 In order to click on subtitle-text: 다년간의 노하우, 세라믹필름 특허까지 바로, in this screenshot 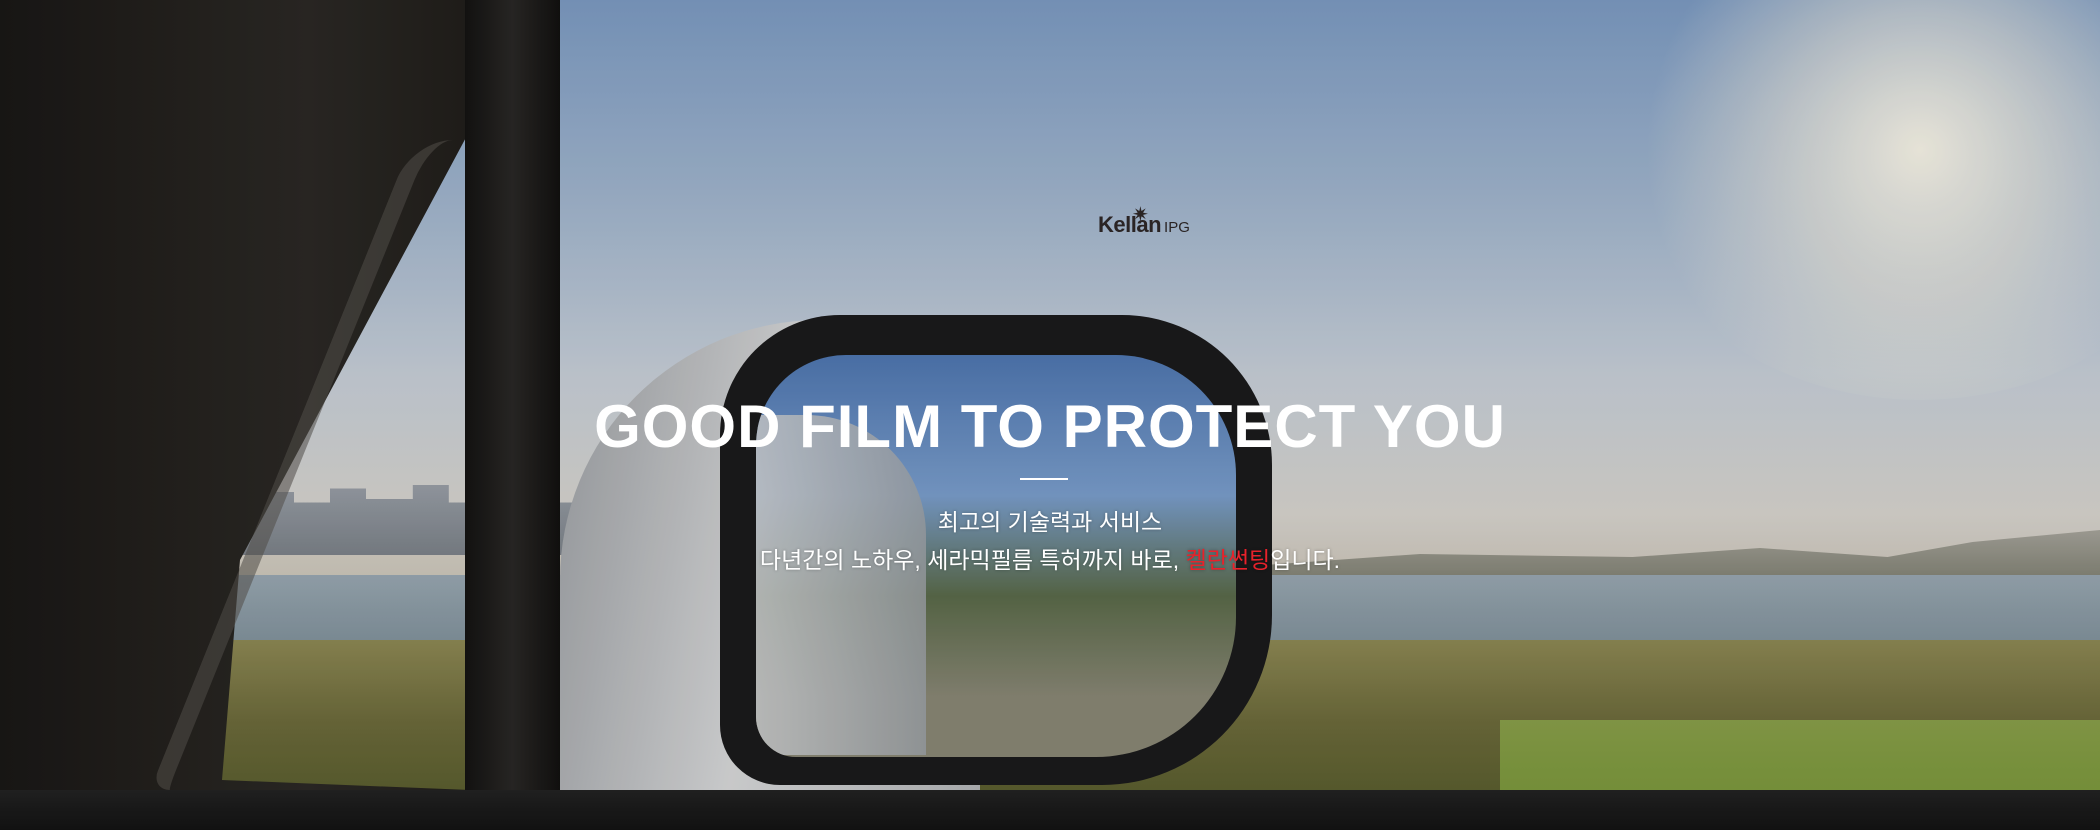, I will do `click(972, 560)`.